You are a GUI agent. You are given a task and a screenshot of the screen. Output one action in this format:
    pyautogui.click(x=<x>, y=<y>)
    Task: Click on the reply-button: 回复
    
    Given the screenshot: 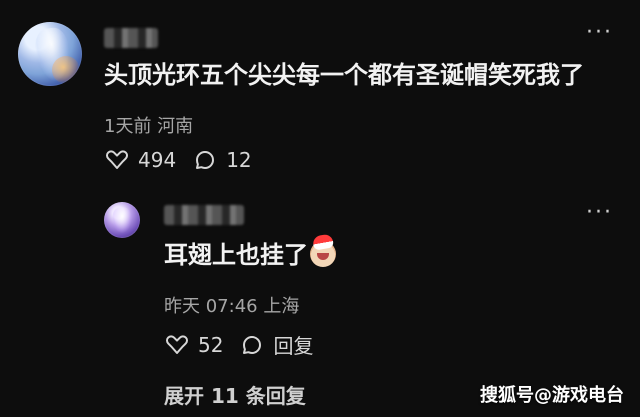 What is the action you would take?
    pyautogui.click(x=276, y=344)
    